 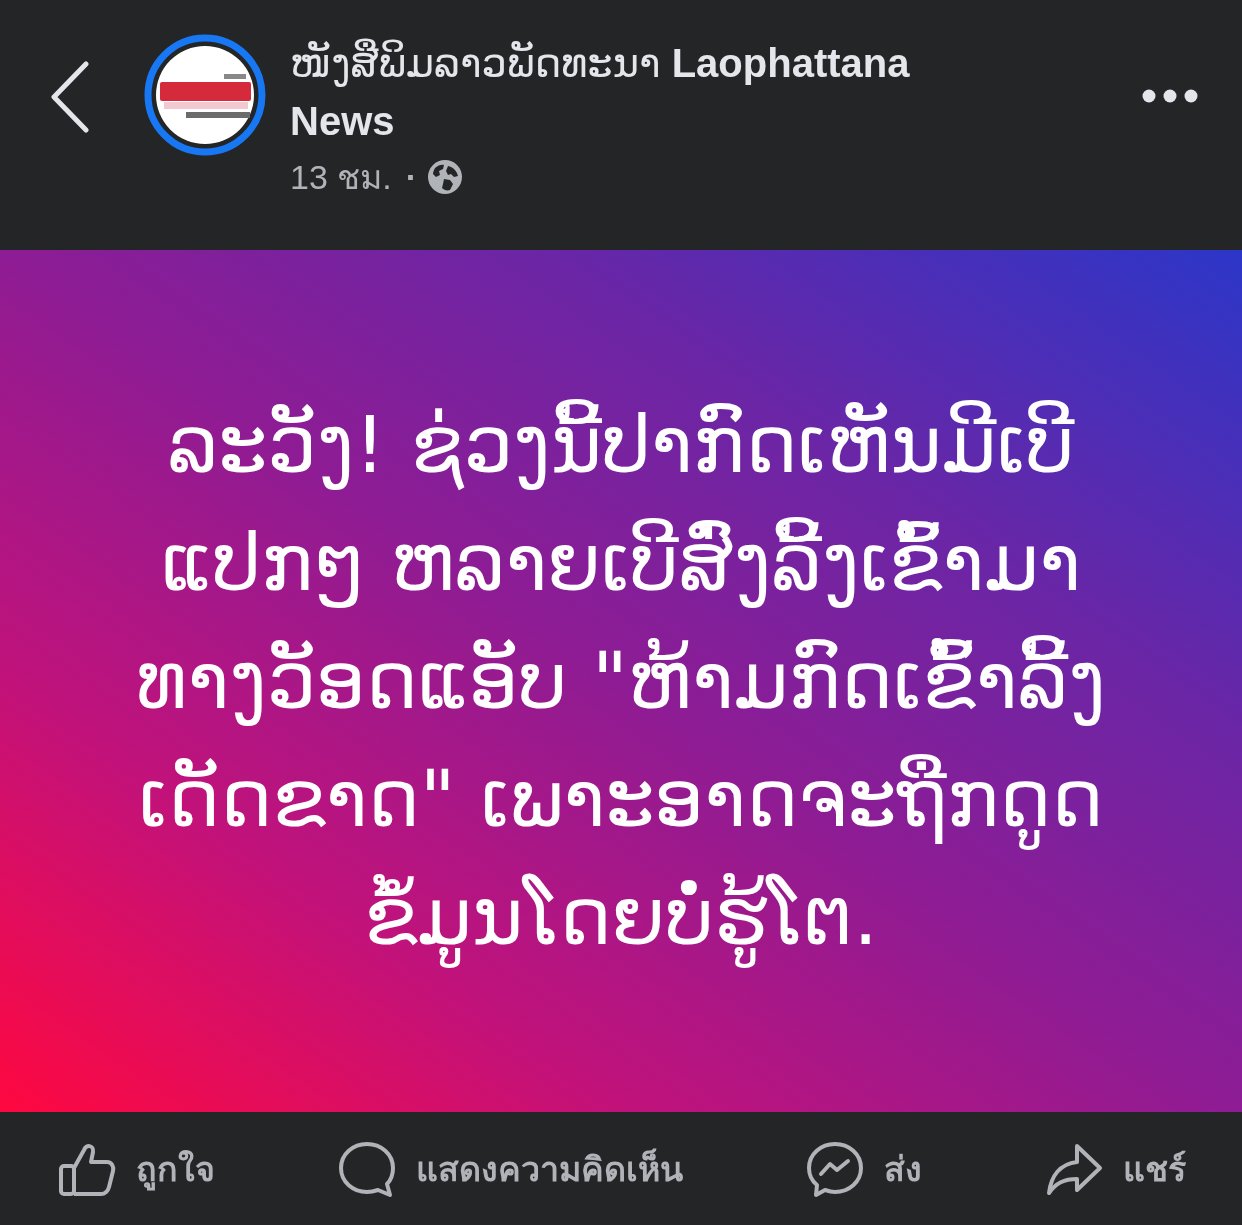 I want to click on back-icon, so click(x=70, y=97).